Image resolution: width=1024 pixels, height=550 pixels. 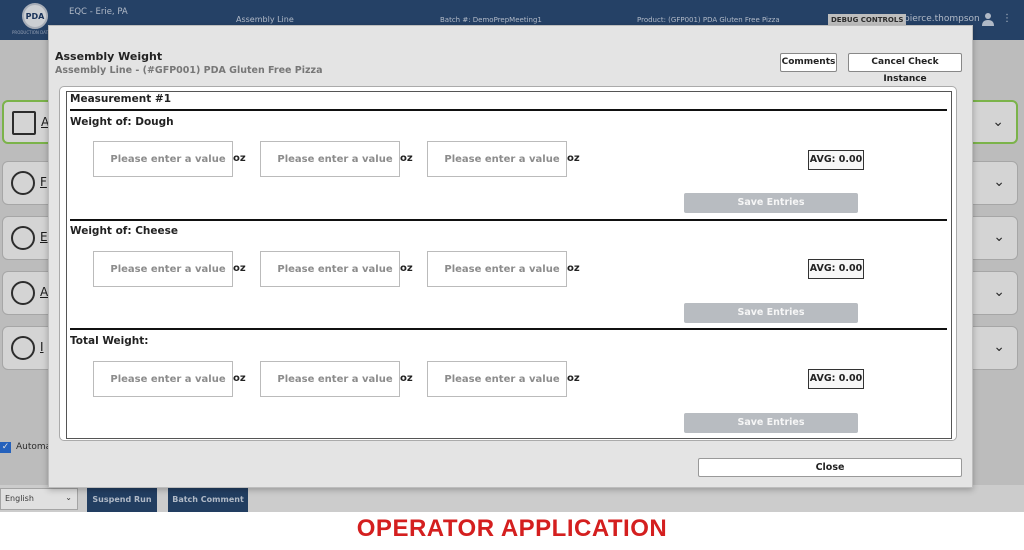 What do you see at coordinates (124, 231) in the screenshot?
I see `section-title: Weight of: Cheese` at bounding box center [124, 231].